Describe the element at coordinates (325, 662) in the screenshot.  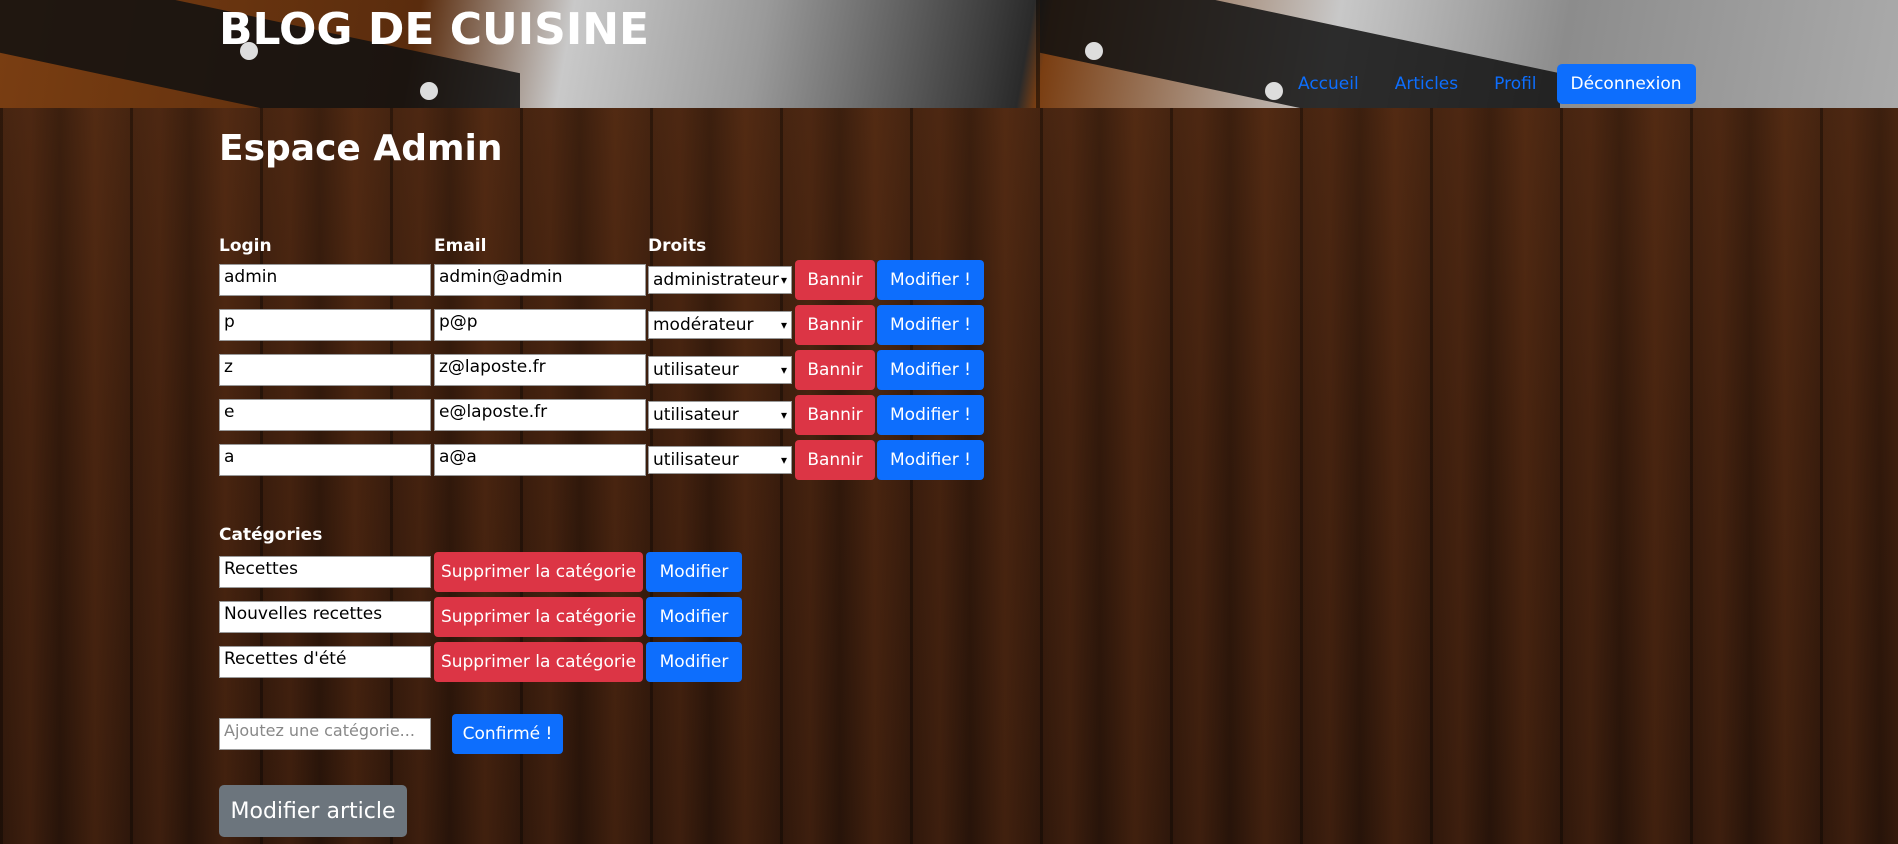
I see `category-name-input: Recettes d'été` at that location.